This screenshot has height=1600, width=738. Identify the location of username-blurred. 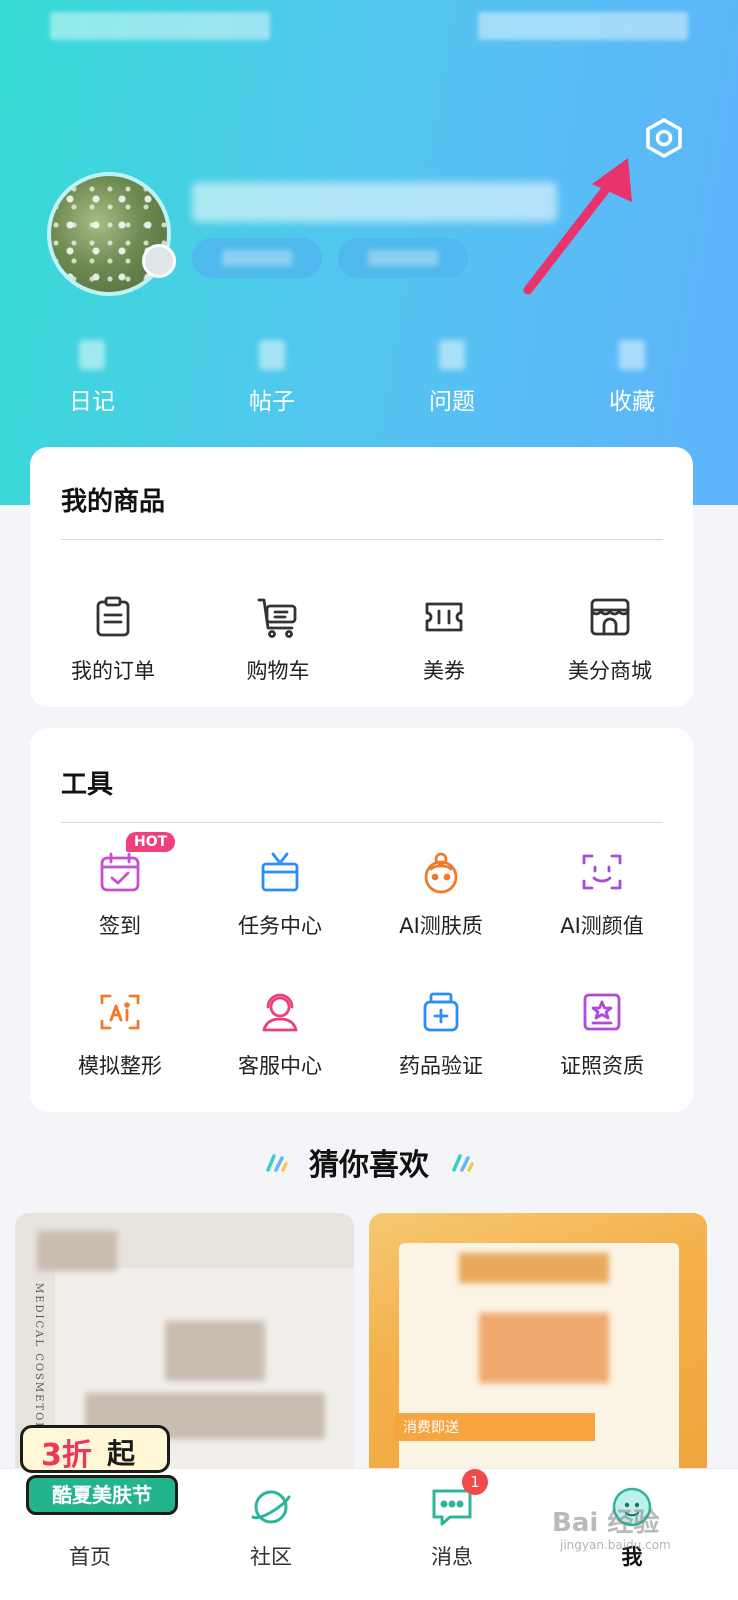
(374, 202).